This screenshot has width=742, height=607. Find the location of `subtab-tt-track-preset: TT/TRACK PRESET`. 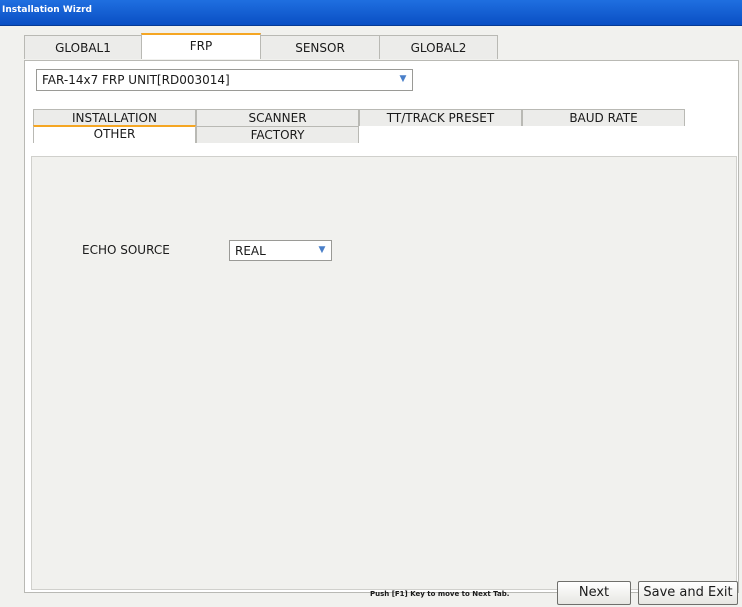

subtab-tt-track-preset: TT/TRACK PRESET is located at coordinates (440, 117).